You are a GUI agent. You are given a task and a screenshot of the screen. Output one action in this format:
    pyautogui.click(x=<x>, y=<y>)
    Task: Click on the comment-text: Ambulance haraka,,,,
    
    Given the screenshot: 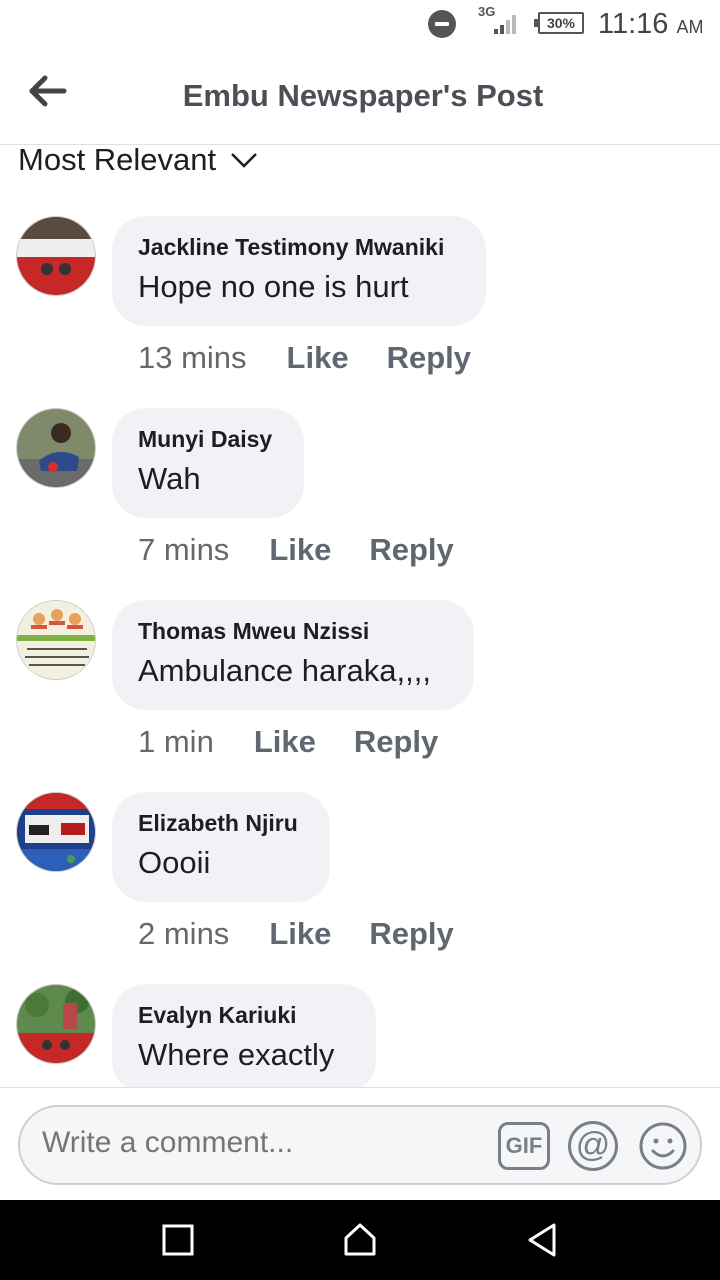 What is the action you would take?
    pyautogui.click(x=284, y=670)
    